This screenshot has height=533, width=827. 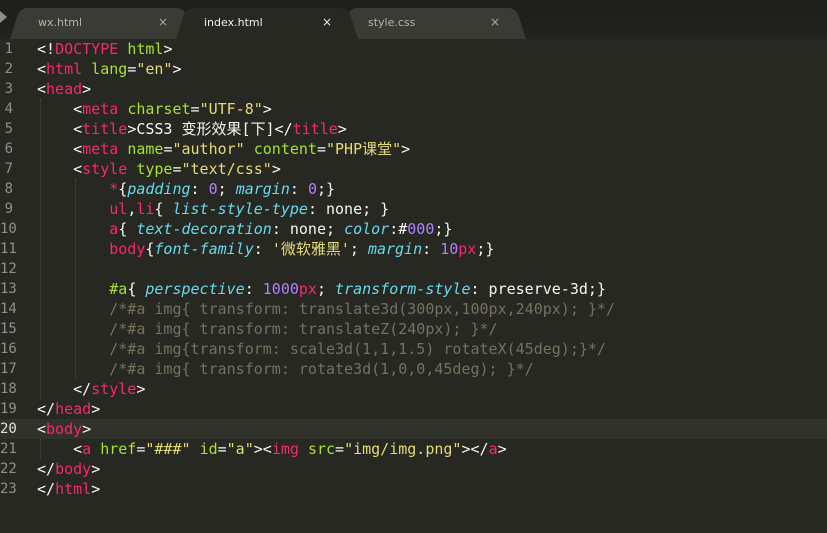 I want to click on code-line: 9 ul,li{ list-style-type: none; }, so click(x=413, y=209).